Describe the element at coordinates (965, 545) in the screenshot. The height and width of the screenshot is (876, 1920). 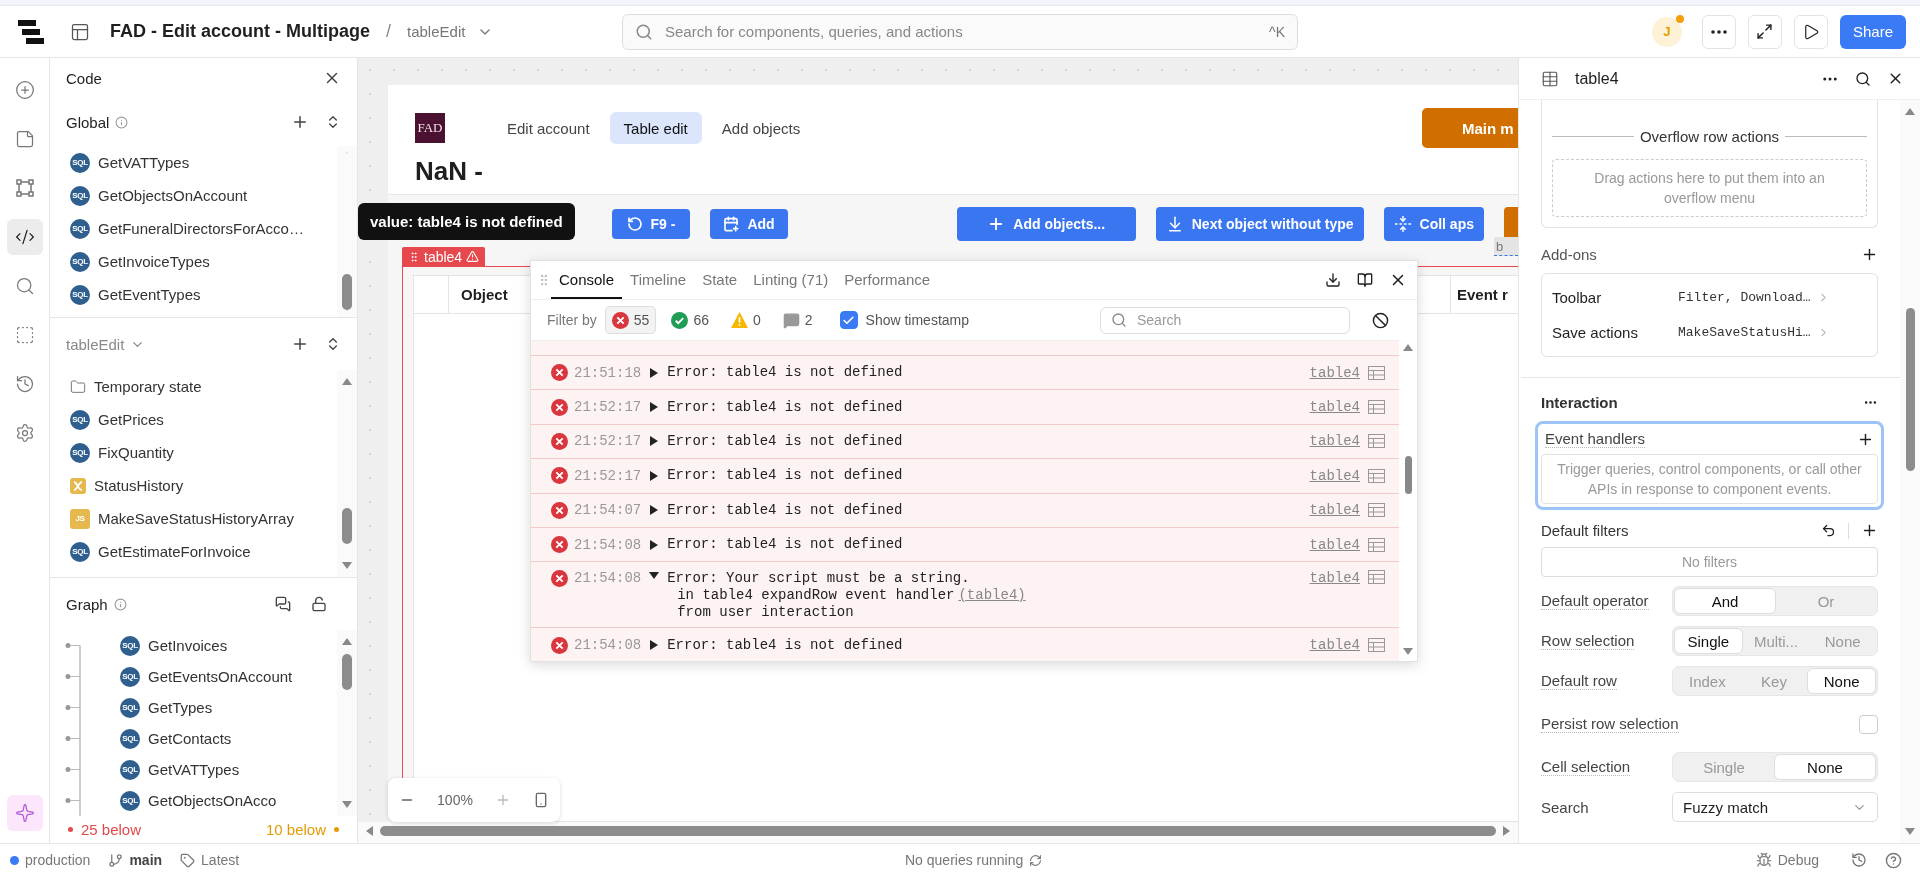
I see `log-row: 21:54:08 Error: table4 is not defined table4` at that location.